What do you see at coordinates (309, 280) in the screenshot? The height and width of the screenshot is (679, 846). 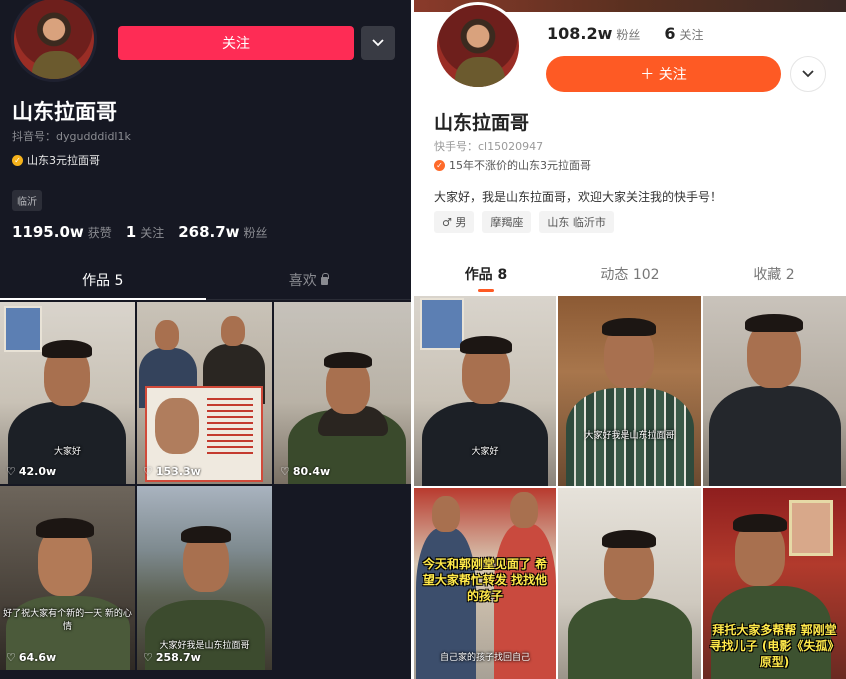 I see `tab-likes: 喜欢` at bounding box center [309, 280].